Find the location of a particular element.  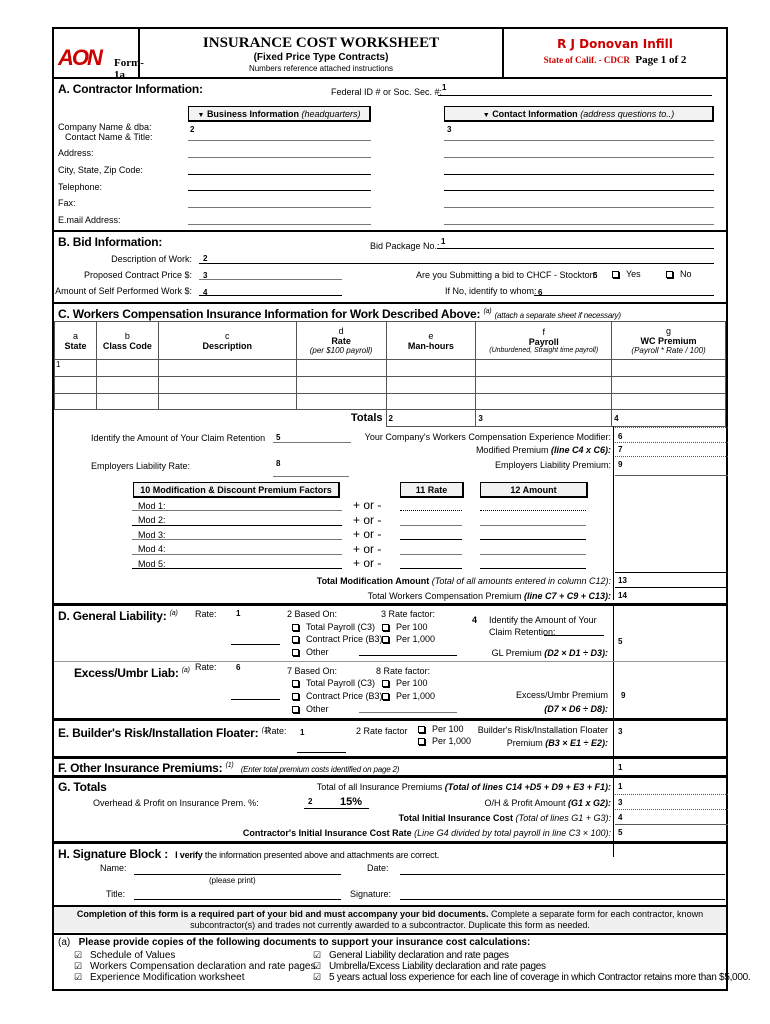

contact-address-input is located at coordinates (579, 157).